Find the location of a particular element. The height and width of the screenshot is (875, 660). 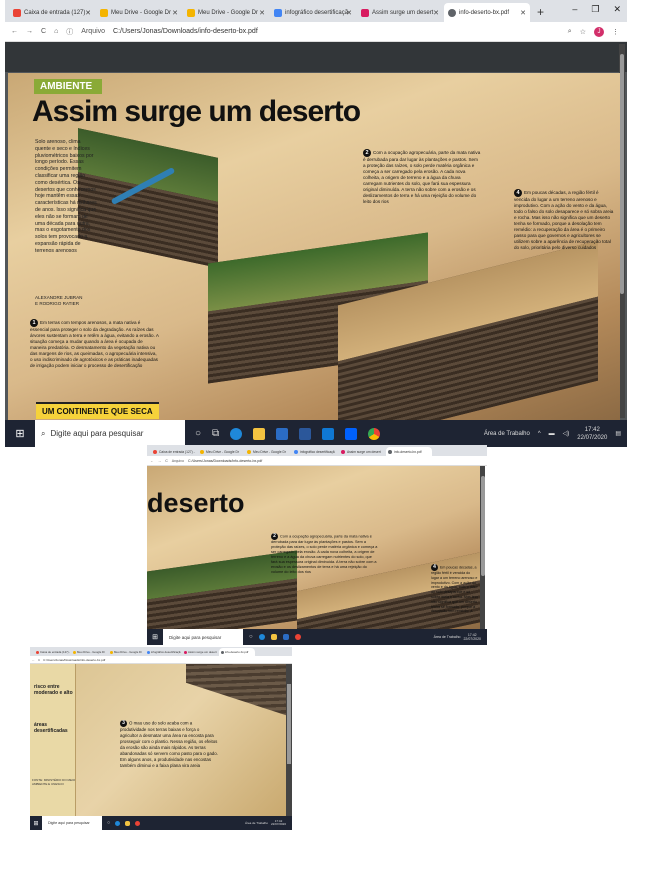

word-icon is located at coordinates (305, 433).